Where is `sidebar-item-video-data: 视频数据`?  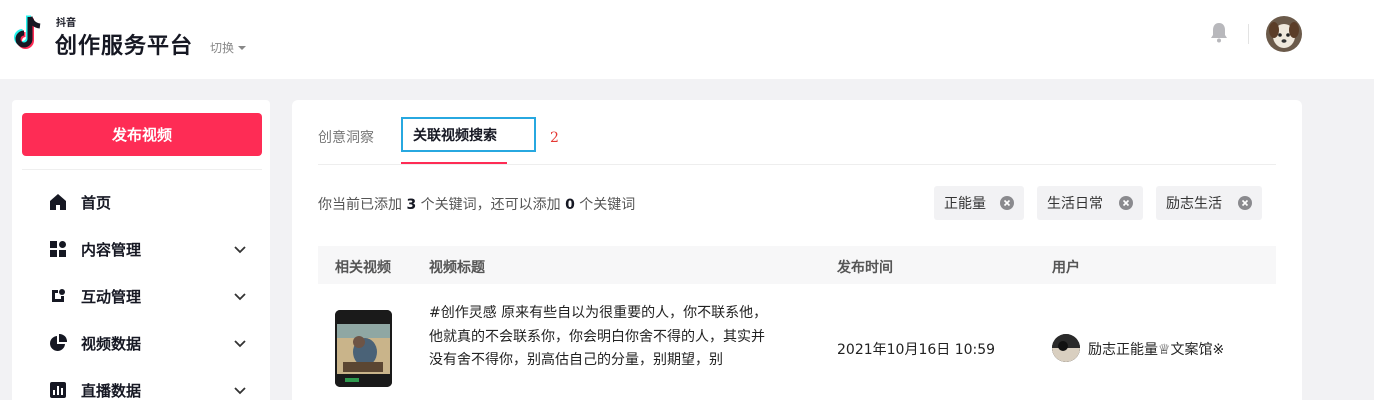
sidebar-item-video-data: 视频数据 is located at coordinates (141, 343).